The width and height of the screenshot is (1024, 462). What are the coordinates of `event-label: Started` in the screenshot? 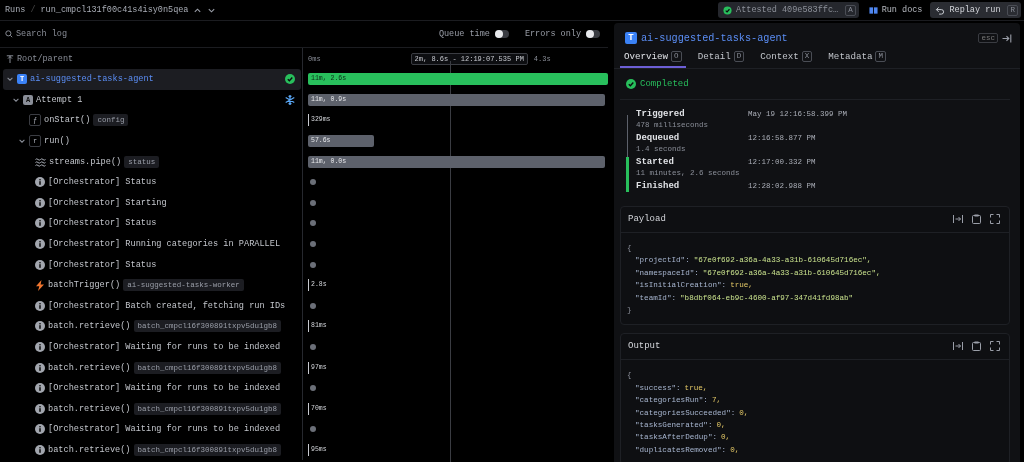 It's located at (655, 162).